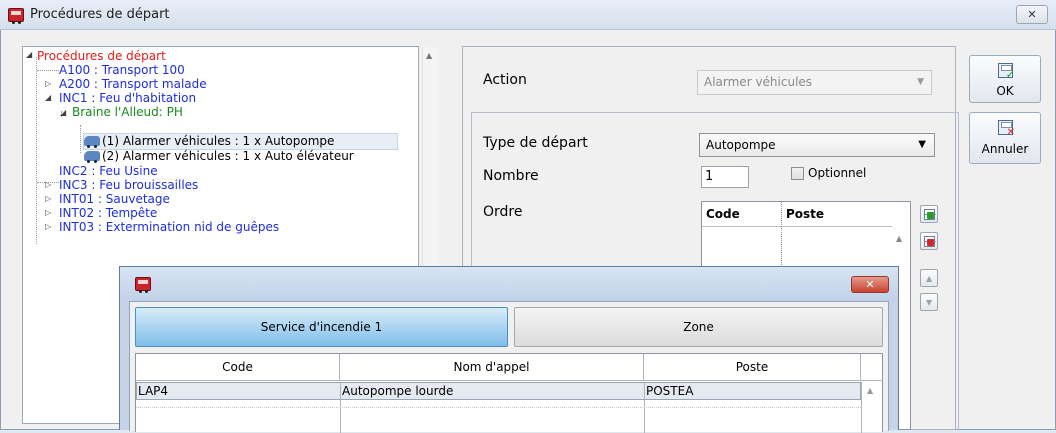 The height and width of the screenshot is (433, 1056). Describe the element at coordinates (837, 173) in the screenshot. I see `optionnel-label: Optionnel` at that location.